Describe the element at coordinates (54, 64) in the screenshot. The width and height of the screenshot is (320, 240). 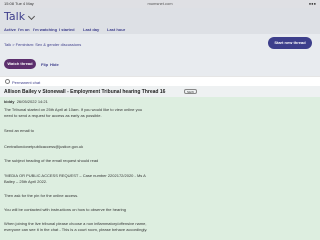
I see `hide-button: Hide` at that location.